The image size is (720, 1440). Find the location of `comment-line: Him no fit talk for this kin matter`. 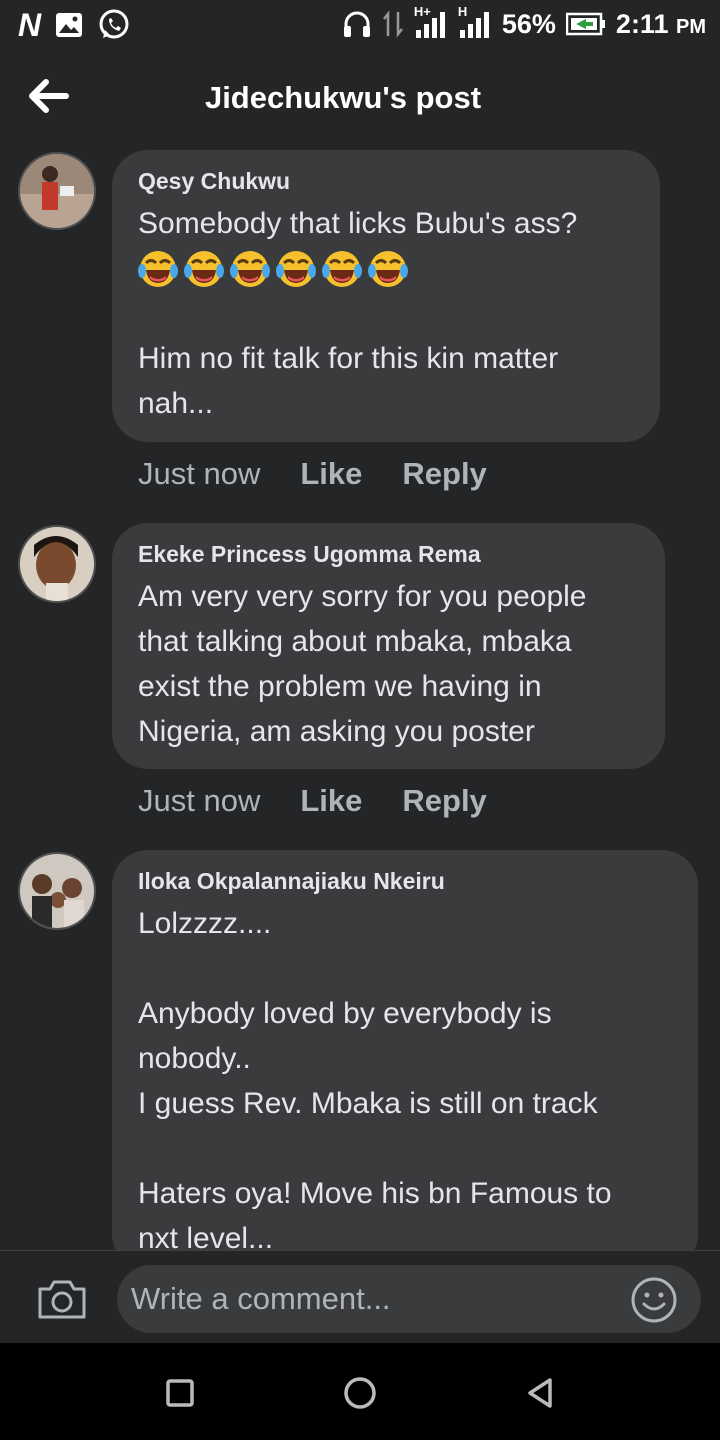

comment-line: Him no fit talk for this kin matter is located at coordinates (348, 358).